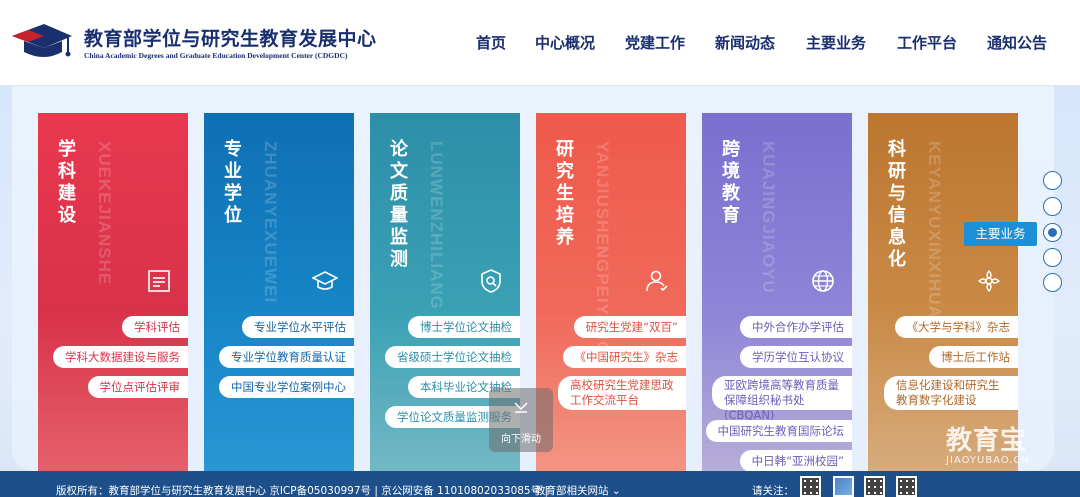  What do you see at coordinates (120, 357) in the screenshot?
I see `link-discipline-bigdata: 学科大数据建设与服务` at bounding box center [120, 357].